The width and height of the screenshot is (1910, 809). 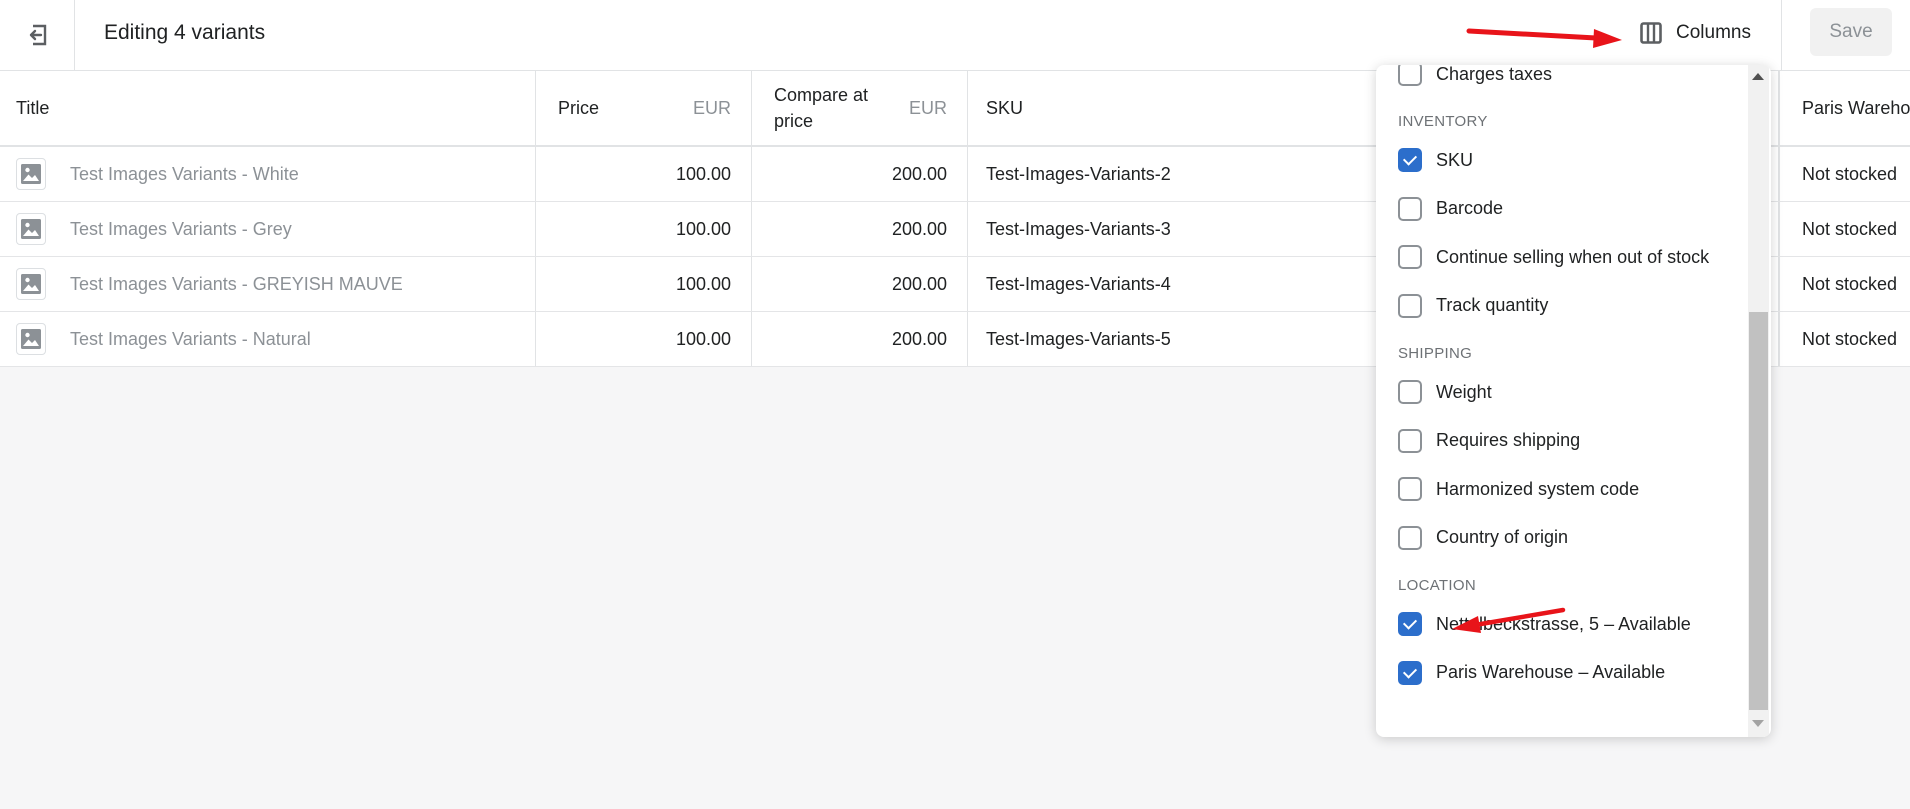 What do you see at coordinates (1502, 537) in the screenshot?
I see `column-option-label: Country of origin` at bounding box center [1502, 537].